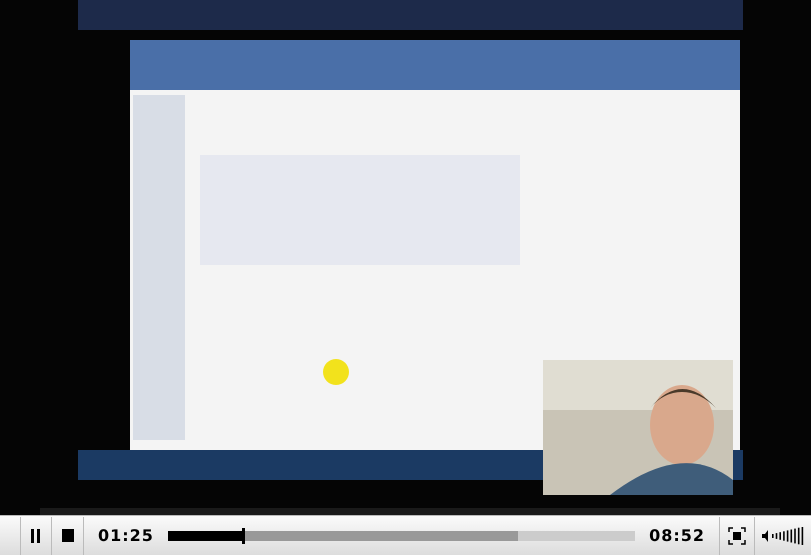 This screenshot has width=811, height=555. I want to click on duration-time: 08:52, so click(677, 535).